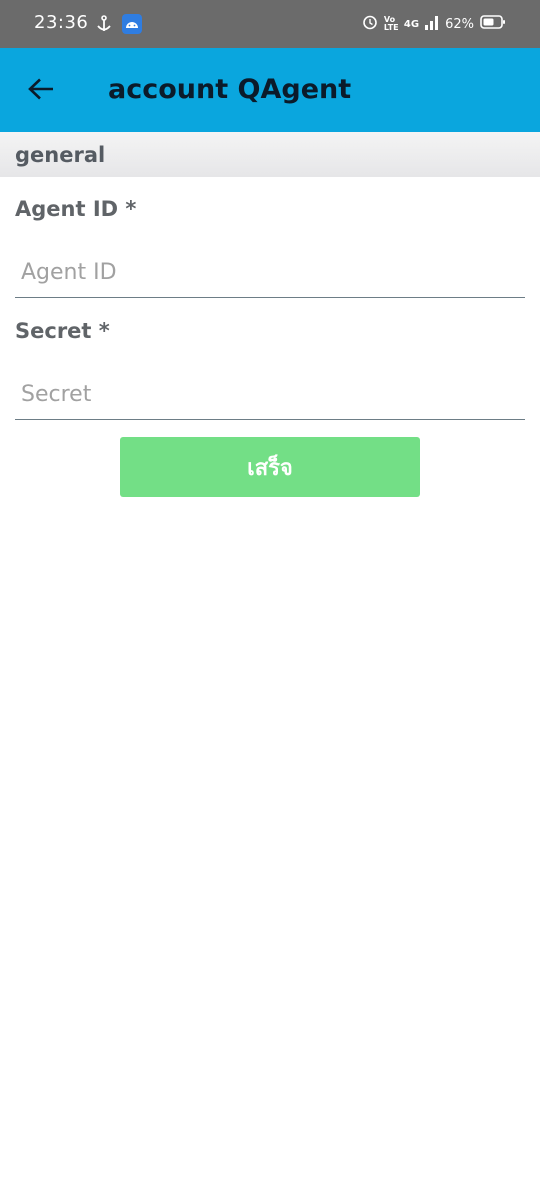  What do you see at coordinates (230, 89) in the screenshot?
I see `page-title: account QAgent` at bounding box center [230, 89].